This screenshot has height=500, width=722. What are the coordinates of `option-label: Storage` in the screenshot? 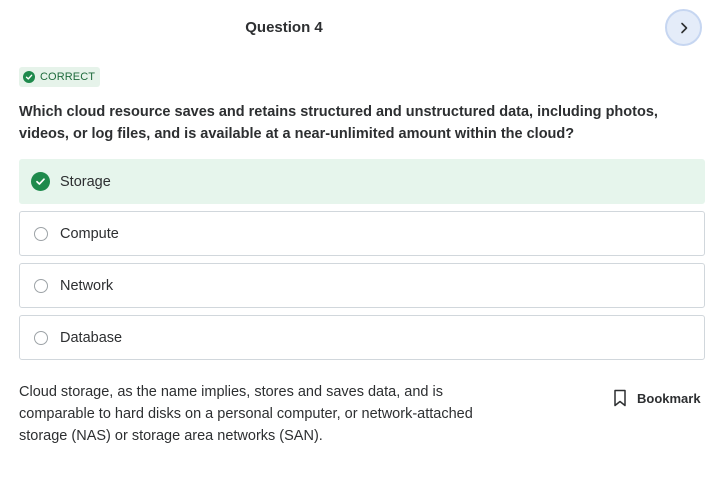 It's located at (85, 181).